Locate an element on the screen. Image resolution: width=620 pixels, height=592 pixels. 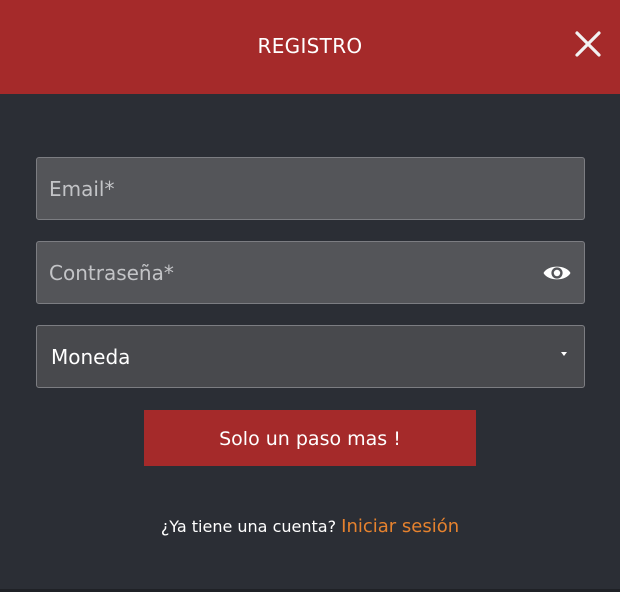
login-prompt-text: ¿Ya tiene una cuenta? is located at coordinates (248, 526).